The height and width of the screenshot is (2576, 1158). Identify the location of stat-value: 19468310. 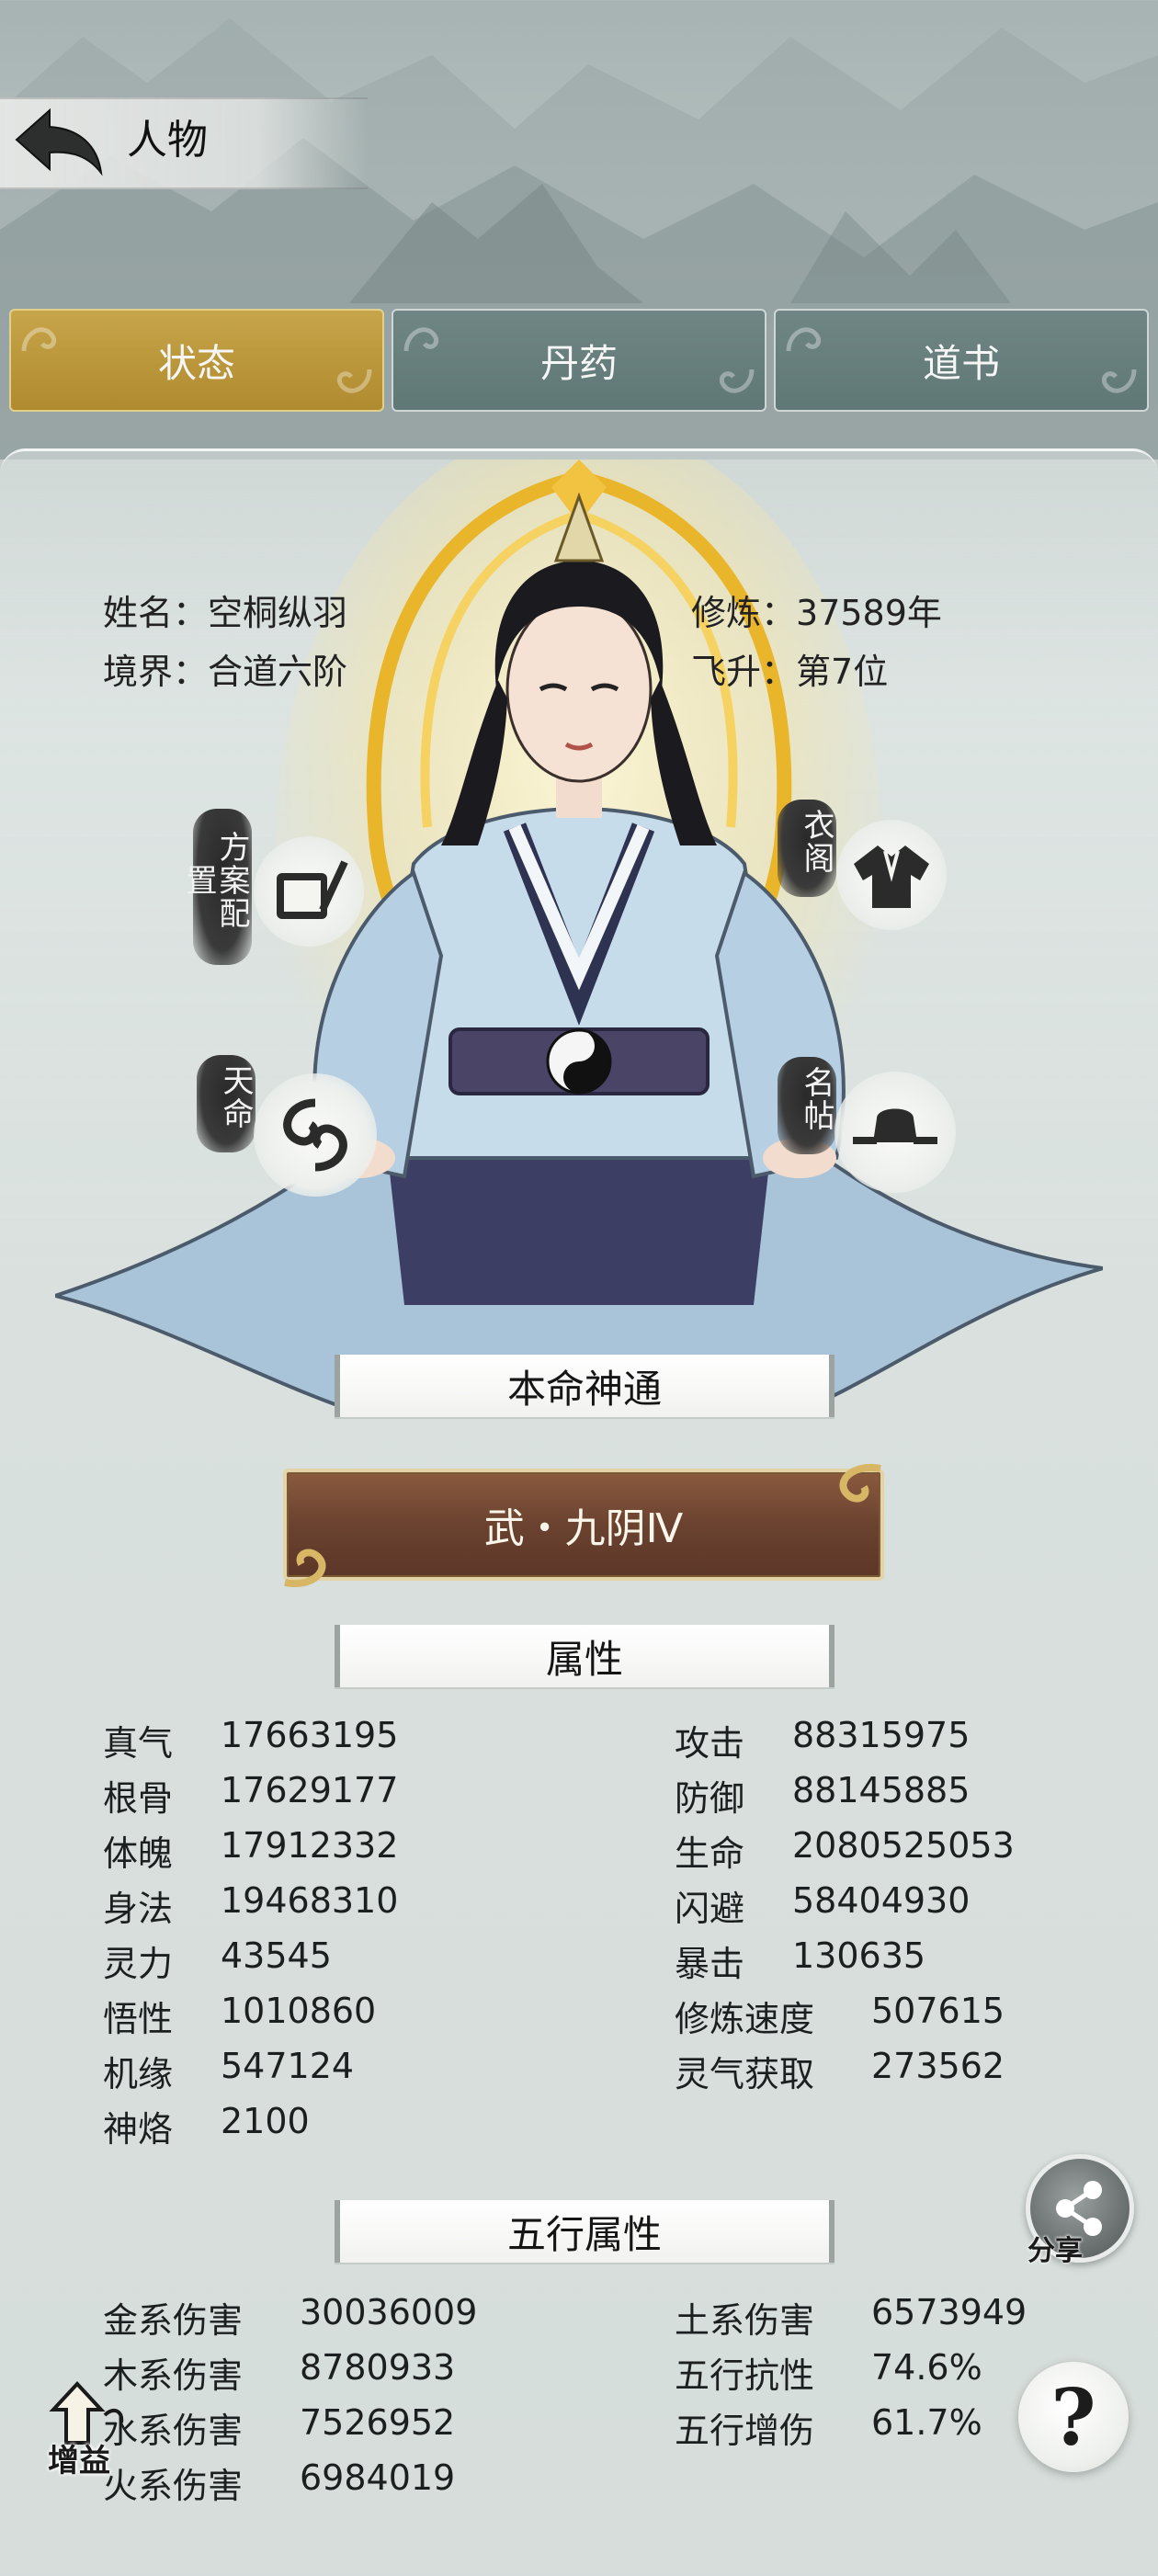
(310, 1901).